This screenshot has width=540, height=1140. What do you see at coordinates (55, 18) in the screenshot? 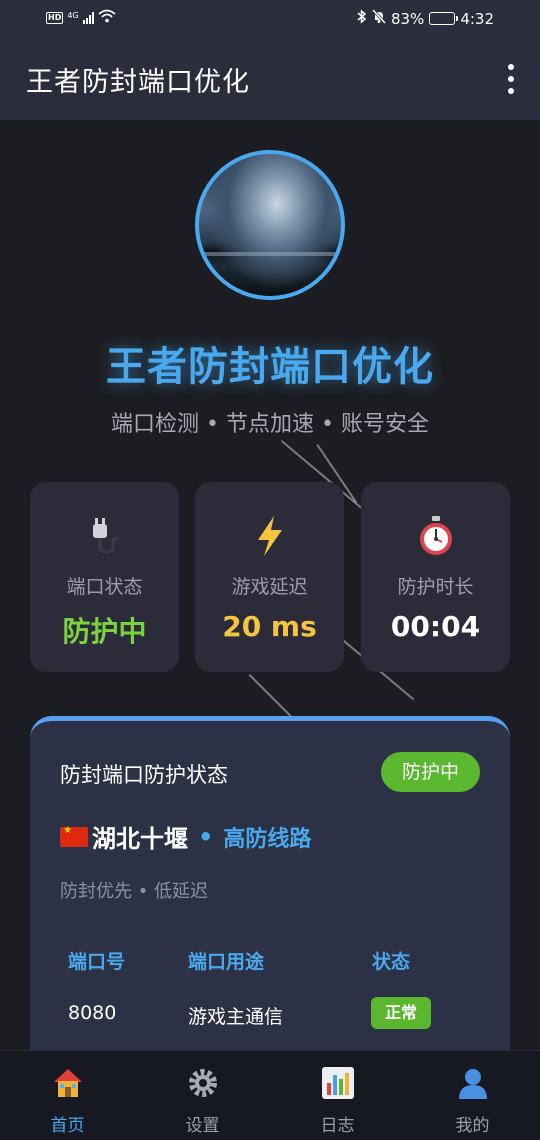
I see `hd-icon: HD` at bounding box center [55, 18].